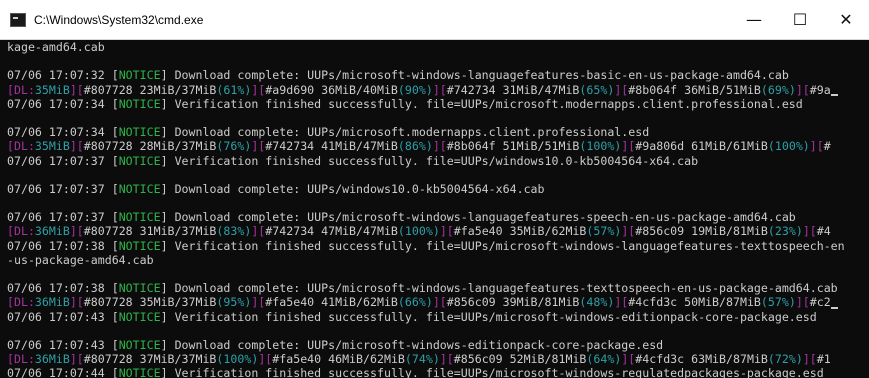 The width and height of the screenshot is (869, 378). Describe the element at coordinates (600, 146) in the screenshot. I see `download-progress-segment: (100%)` at that location.